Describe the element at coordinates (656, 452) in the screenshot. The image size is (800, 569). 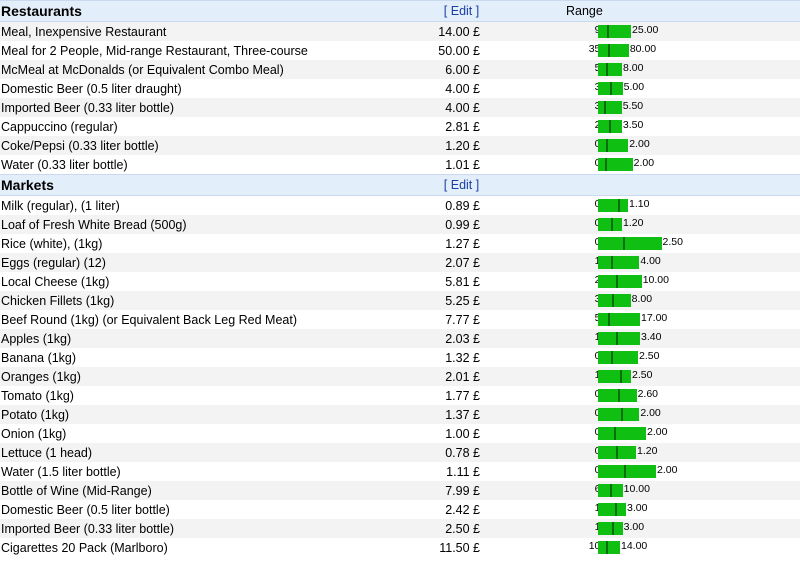
I see `range-bar: 0.401.20` at that location.